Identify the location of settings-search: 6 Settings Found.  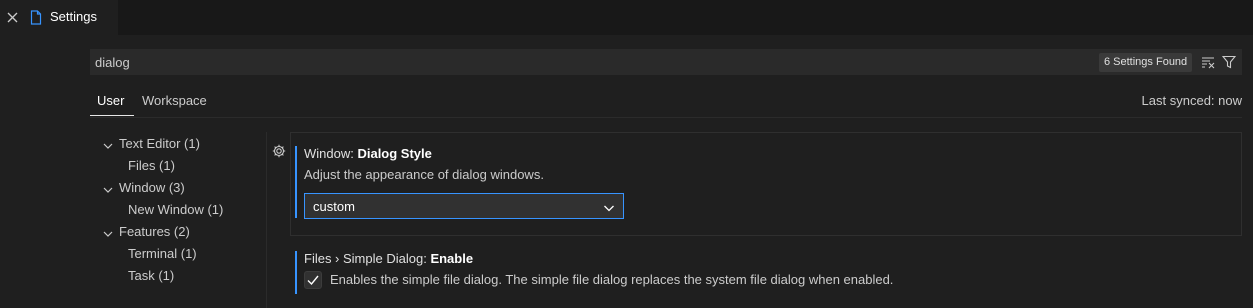
(666, 62).